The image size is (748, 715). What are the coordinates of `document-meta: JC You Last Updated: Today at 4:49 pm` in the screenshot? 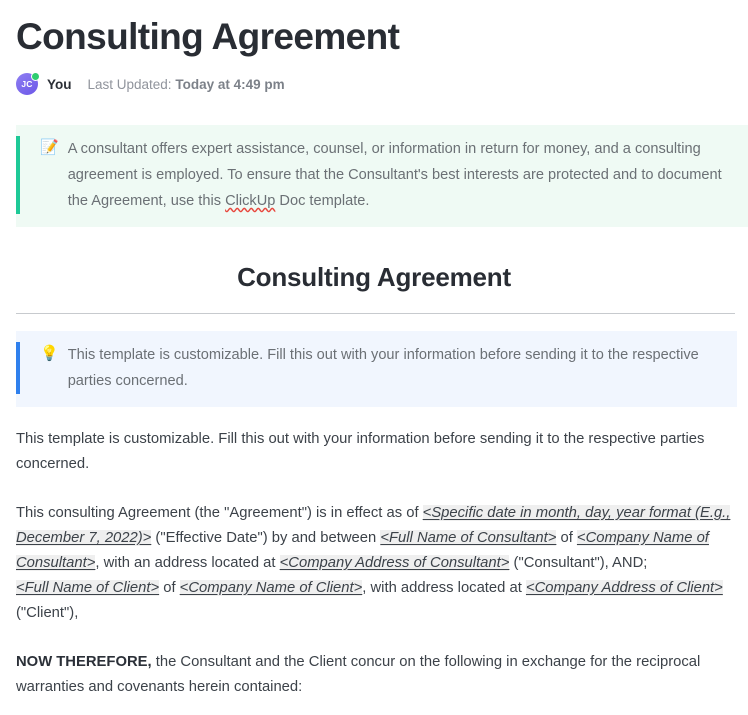 It's located at (374, 79).